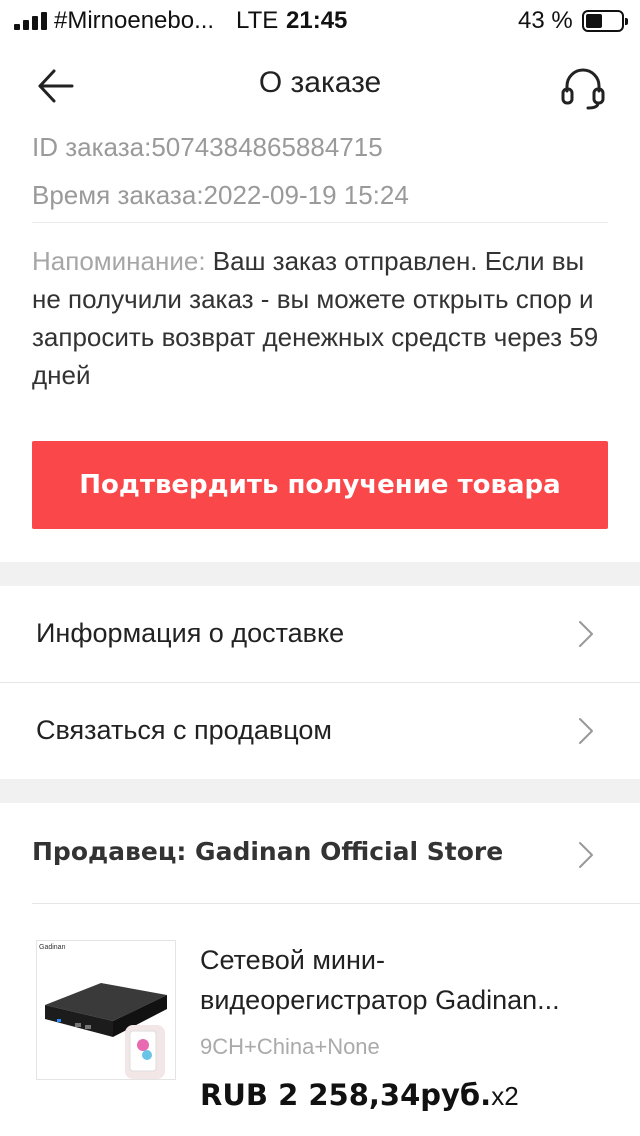  I want to click on delivery-info-row: Информация о доставке, so click(320, 634).